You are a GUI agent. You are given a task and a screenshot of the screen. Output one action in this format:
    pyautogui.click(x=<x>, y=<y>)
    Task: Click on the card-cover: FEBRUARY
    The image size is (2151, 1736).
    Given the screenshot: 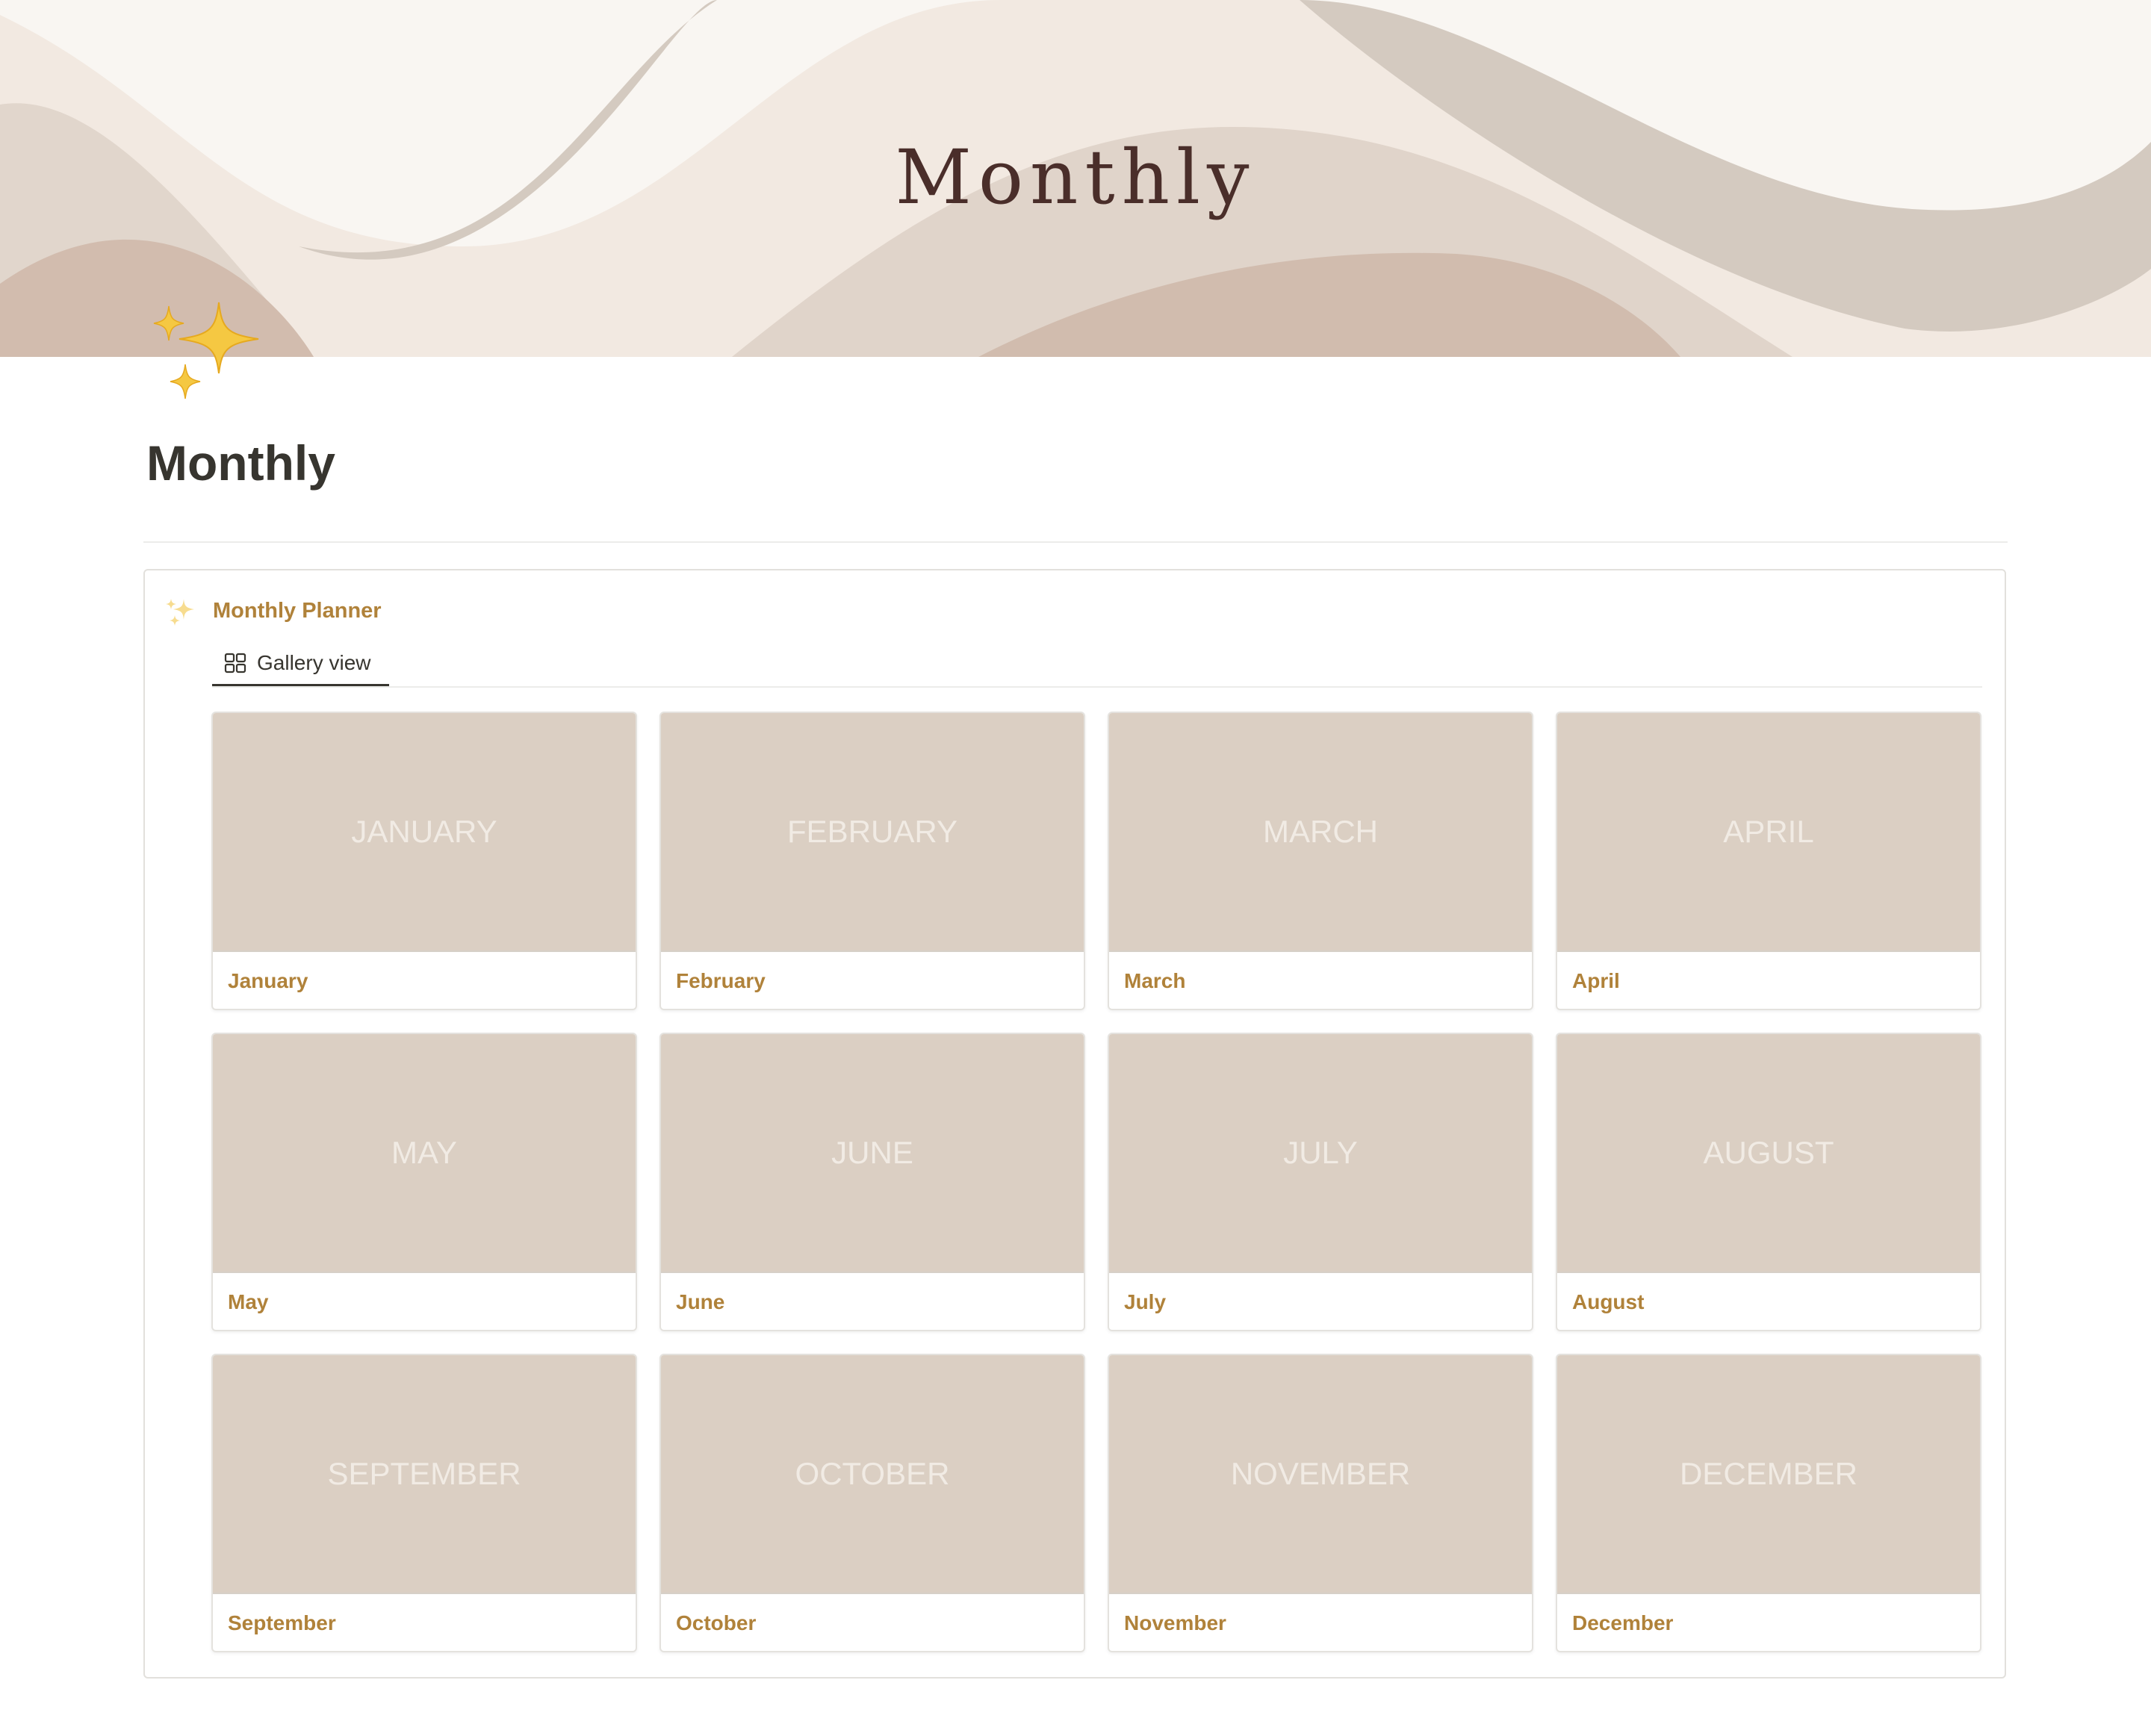 What is the action you would take?
    pyautogui.click(x=872, y=832)
    